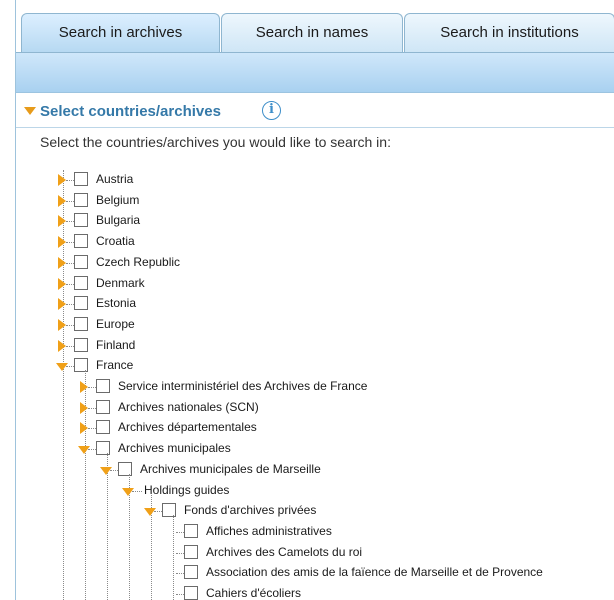 The height and width of the screenshot is (600, 614). I want to click on tree-item-fonds: Fonds d'archives privées, so click(315, 511).